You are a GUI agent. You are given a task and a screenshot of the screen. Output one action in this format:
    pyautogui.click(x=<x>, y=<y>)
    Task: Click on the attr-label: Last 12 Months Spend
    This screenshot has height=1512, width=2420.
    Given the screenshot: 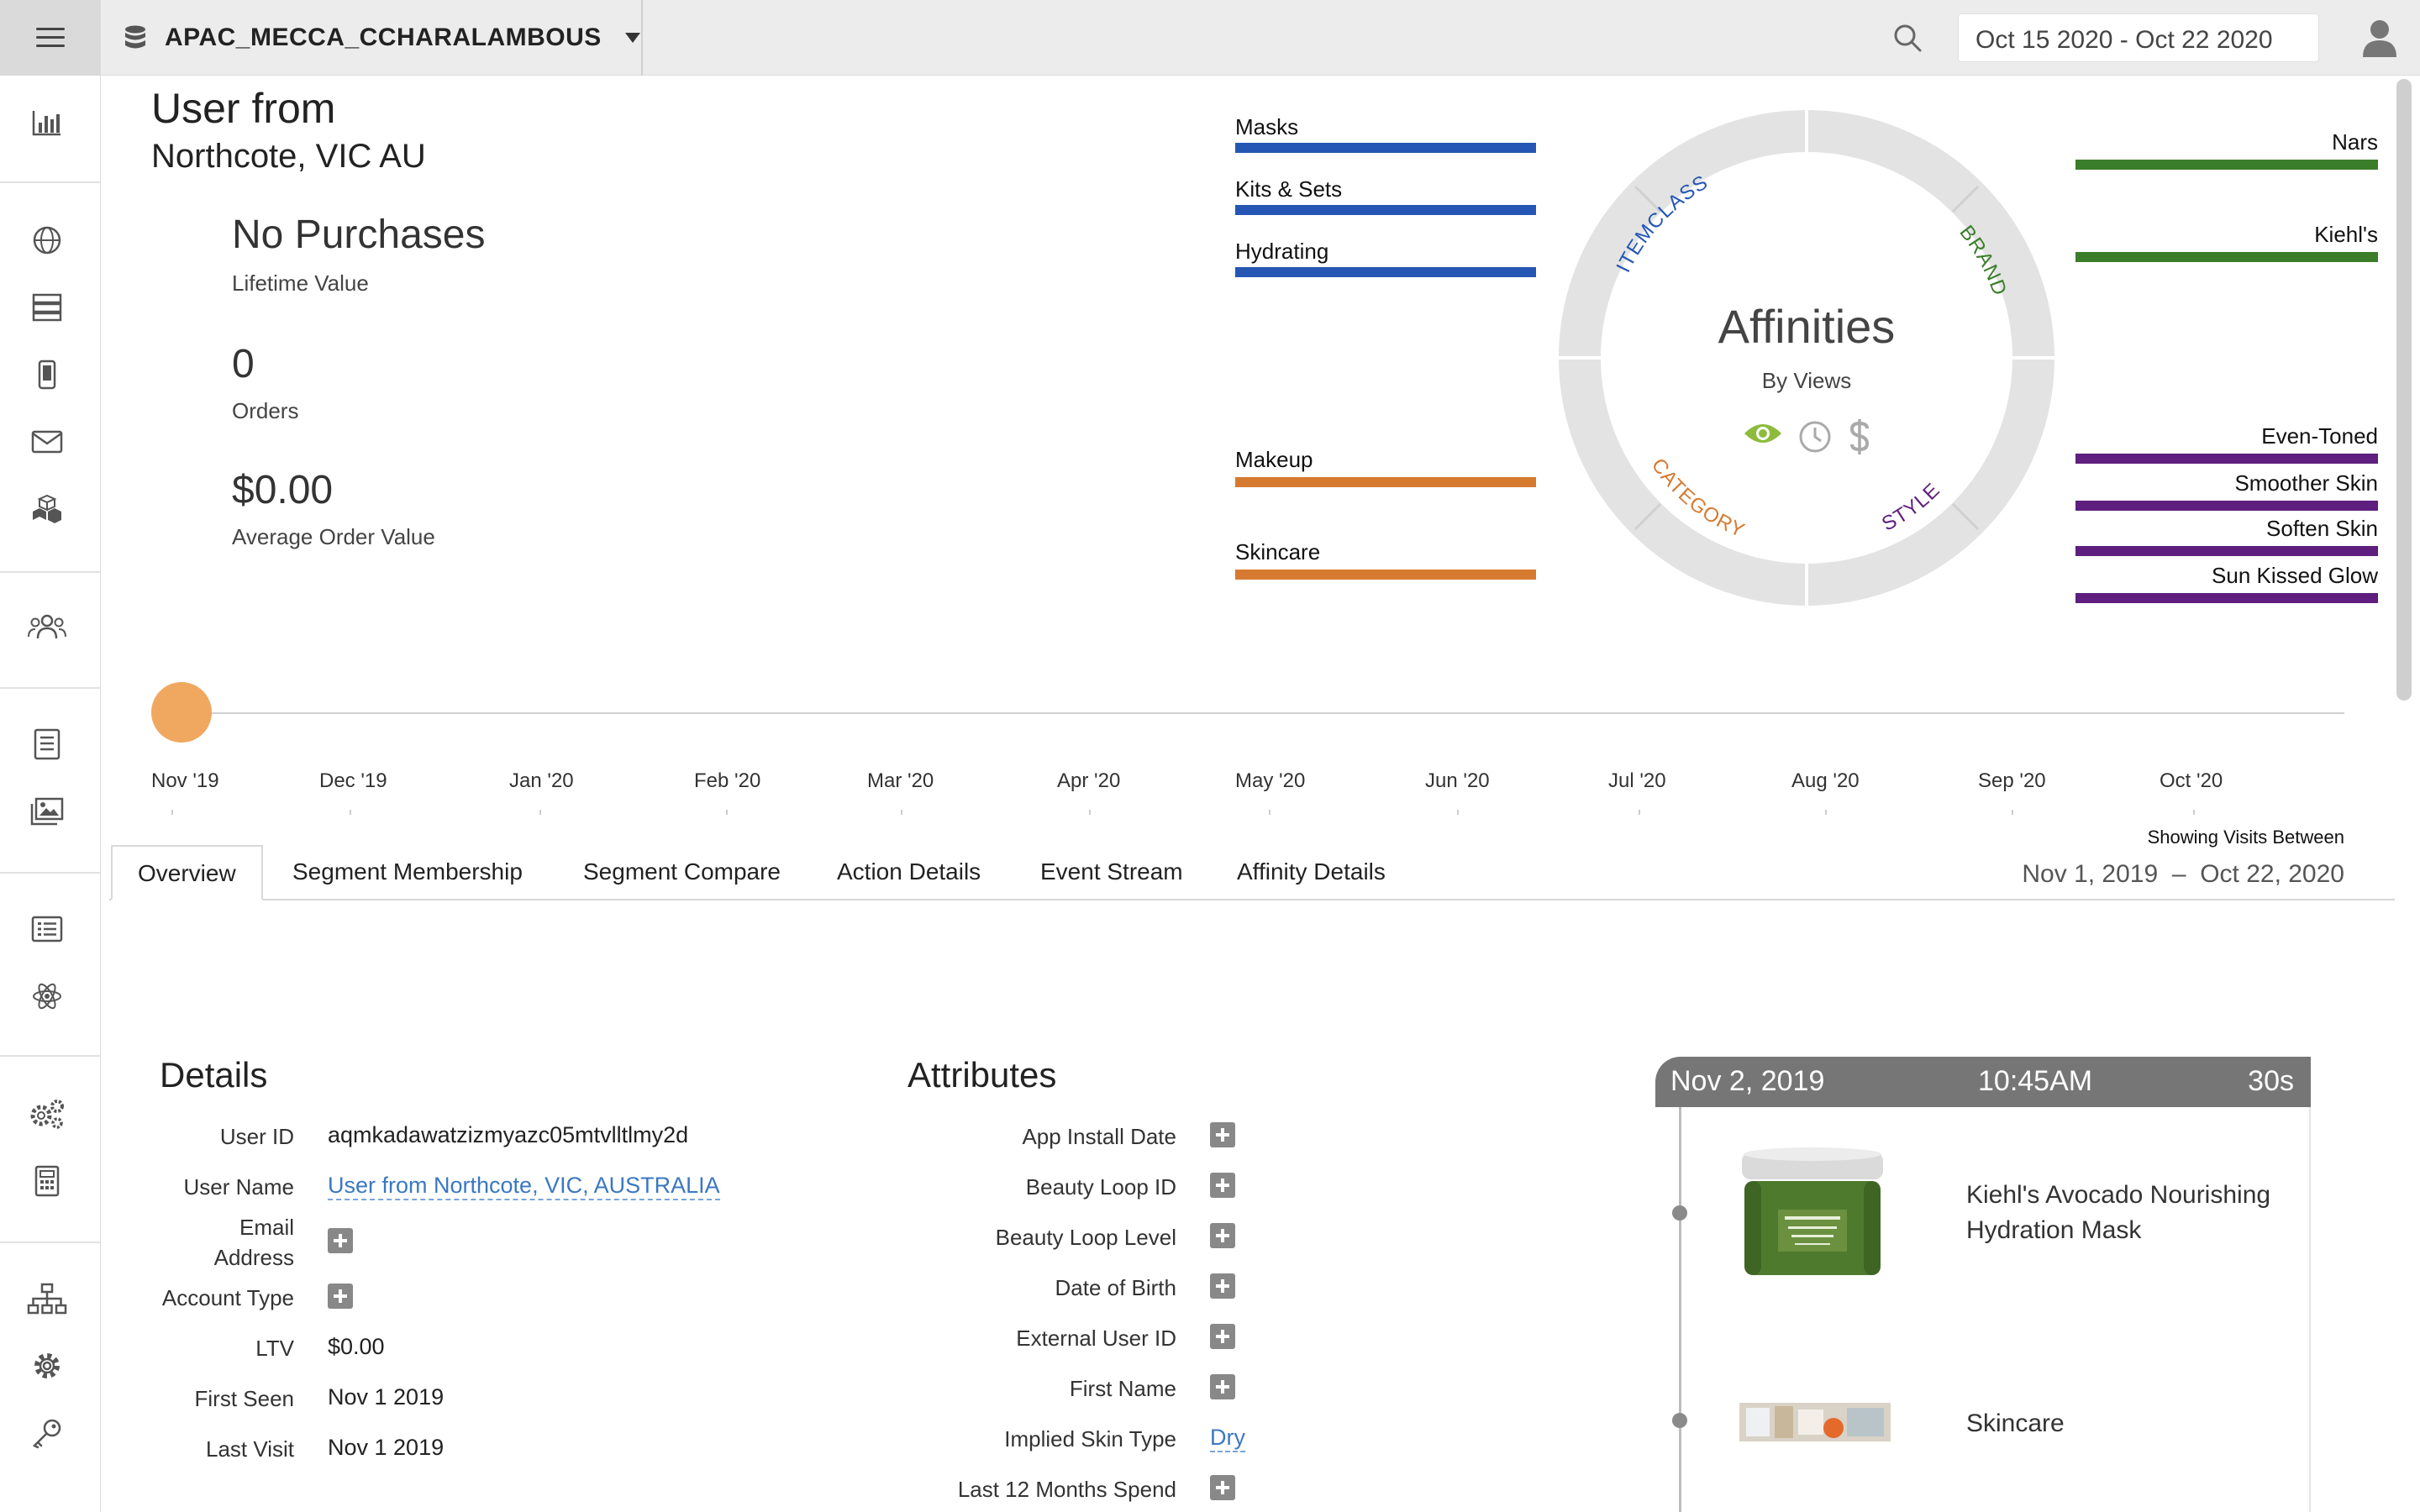 What is the action you would take?
    pyautogui.click(x=1066, y=1489)
    